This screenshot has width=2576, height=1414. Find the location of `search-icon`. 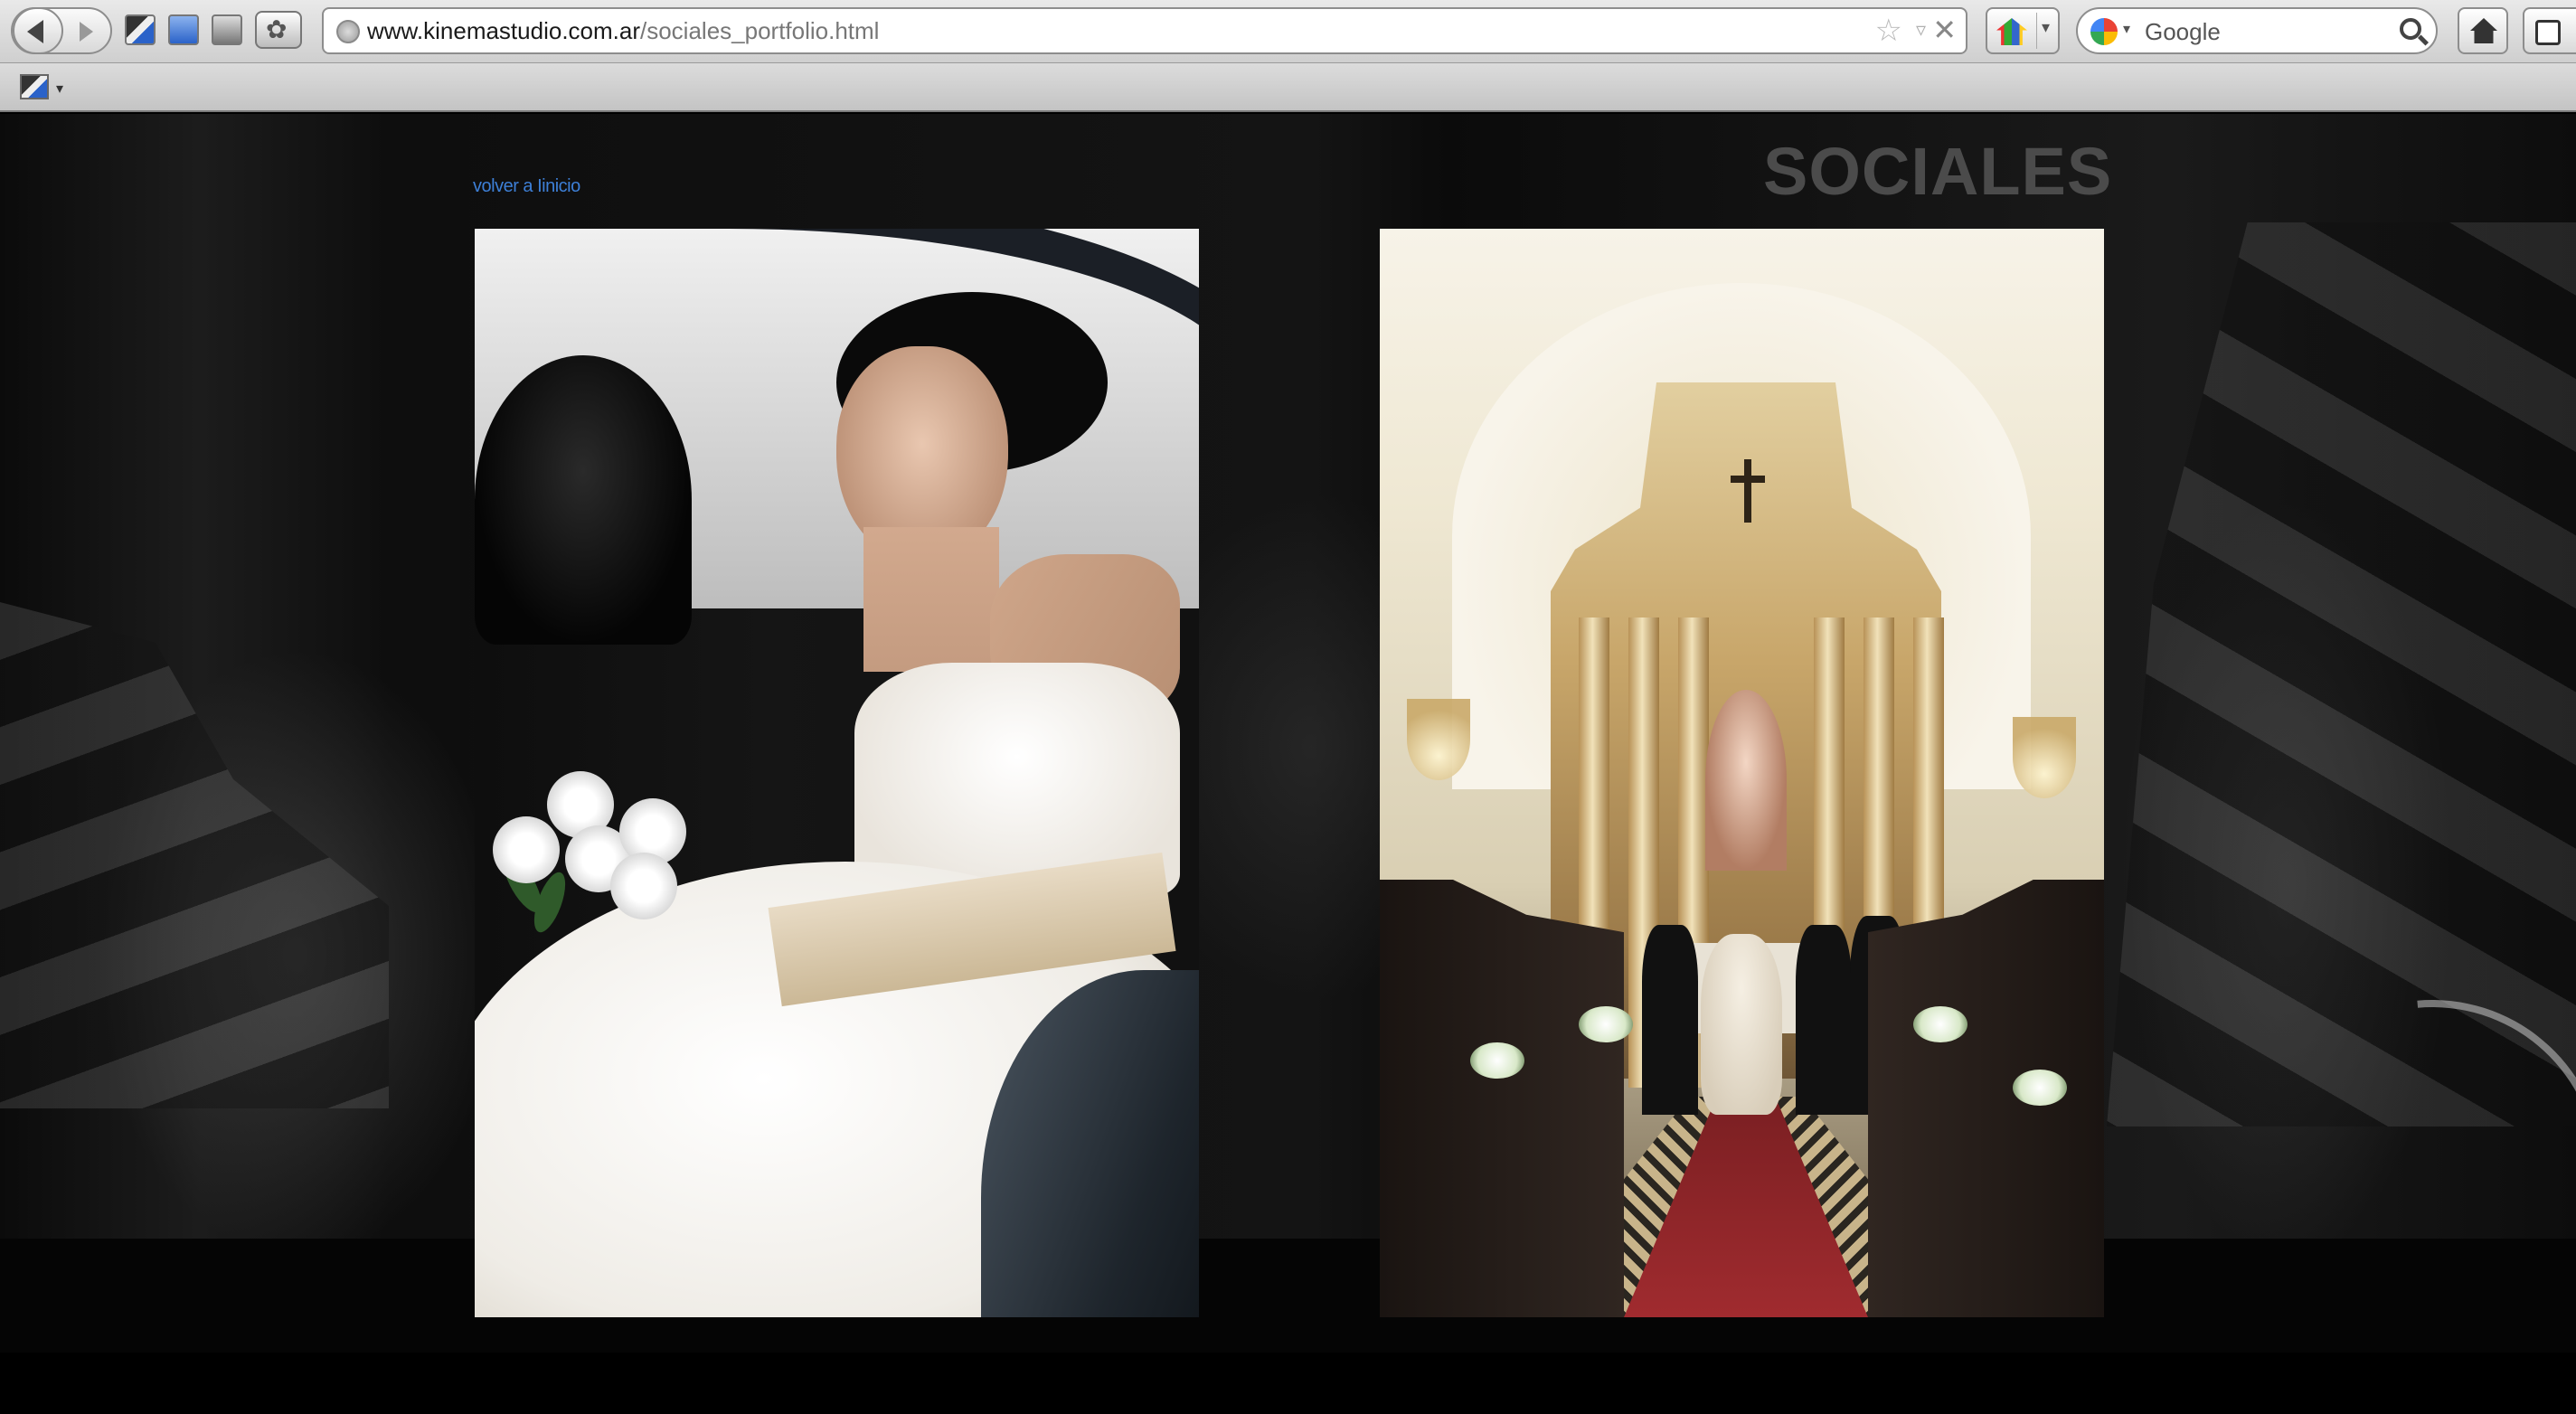

search-icon is located at coordinates (2410, 29).